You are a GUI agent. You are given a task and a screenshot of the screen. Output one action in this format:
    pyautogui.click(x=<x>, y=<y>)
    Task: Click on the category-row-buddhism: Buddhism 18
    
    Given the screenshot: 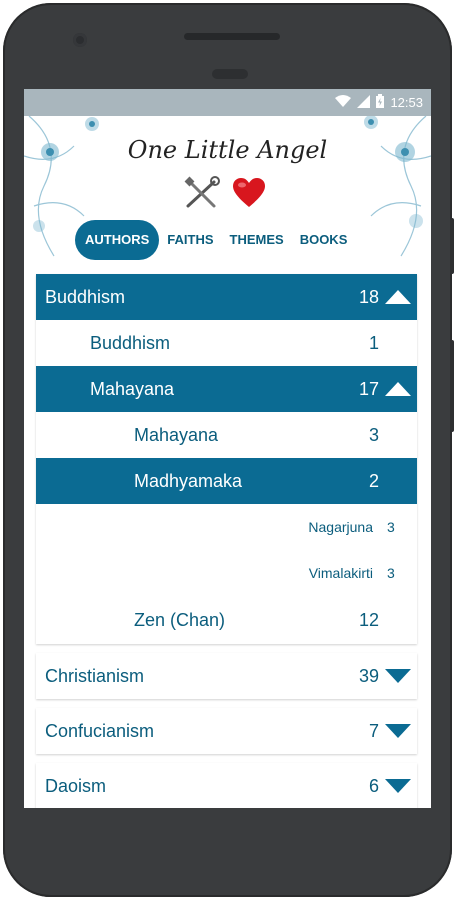 What is the action you would take?
    pyautogui.click(x=226, y=297)
    